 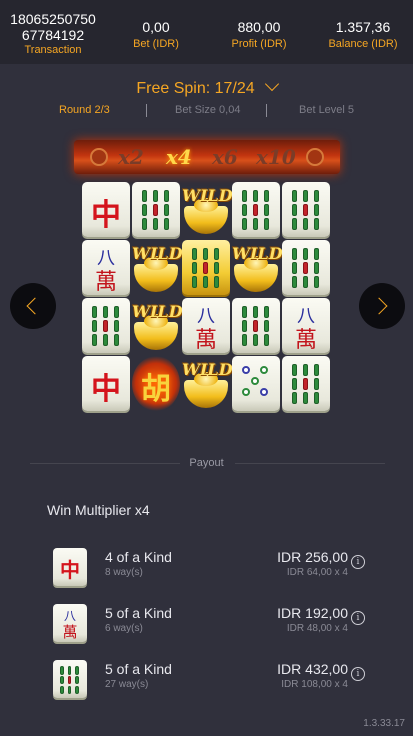 What do you see at coordinates (327, 110) in the screenshot?
I see `bet-level-label: Bet Level 5` at bounding box center [327, 110].